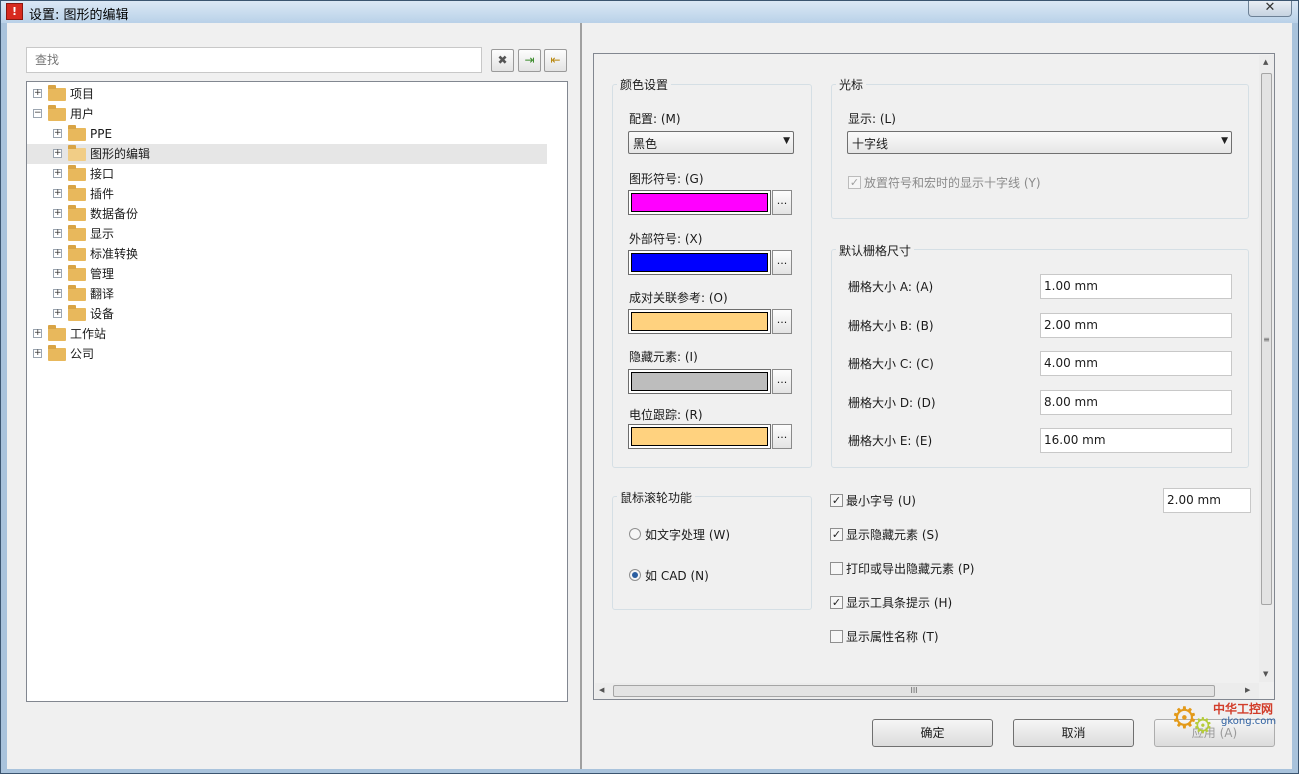  What do you see at coordinates (899, 603) in the screenshot?
I see `show-tooltips-label: 显示工具条提示 (H)` at bounding box center [899, 603].